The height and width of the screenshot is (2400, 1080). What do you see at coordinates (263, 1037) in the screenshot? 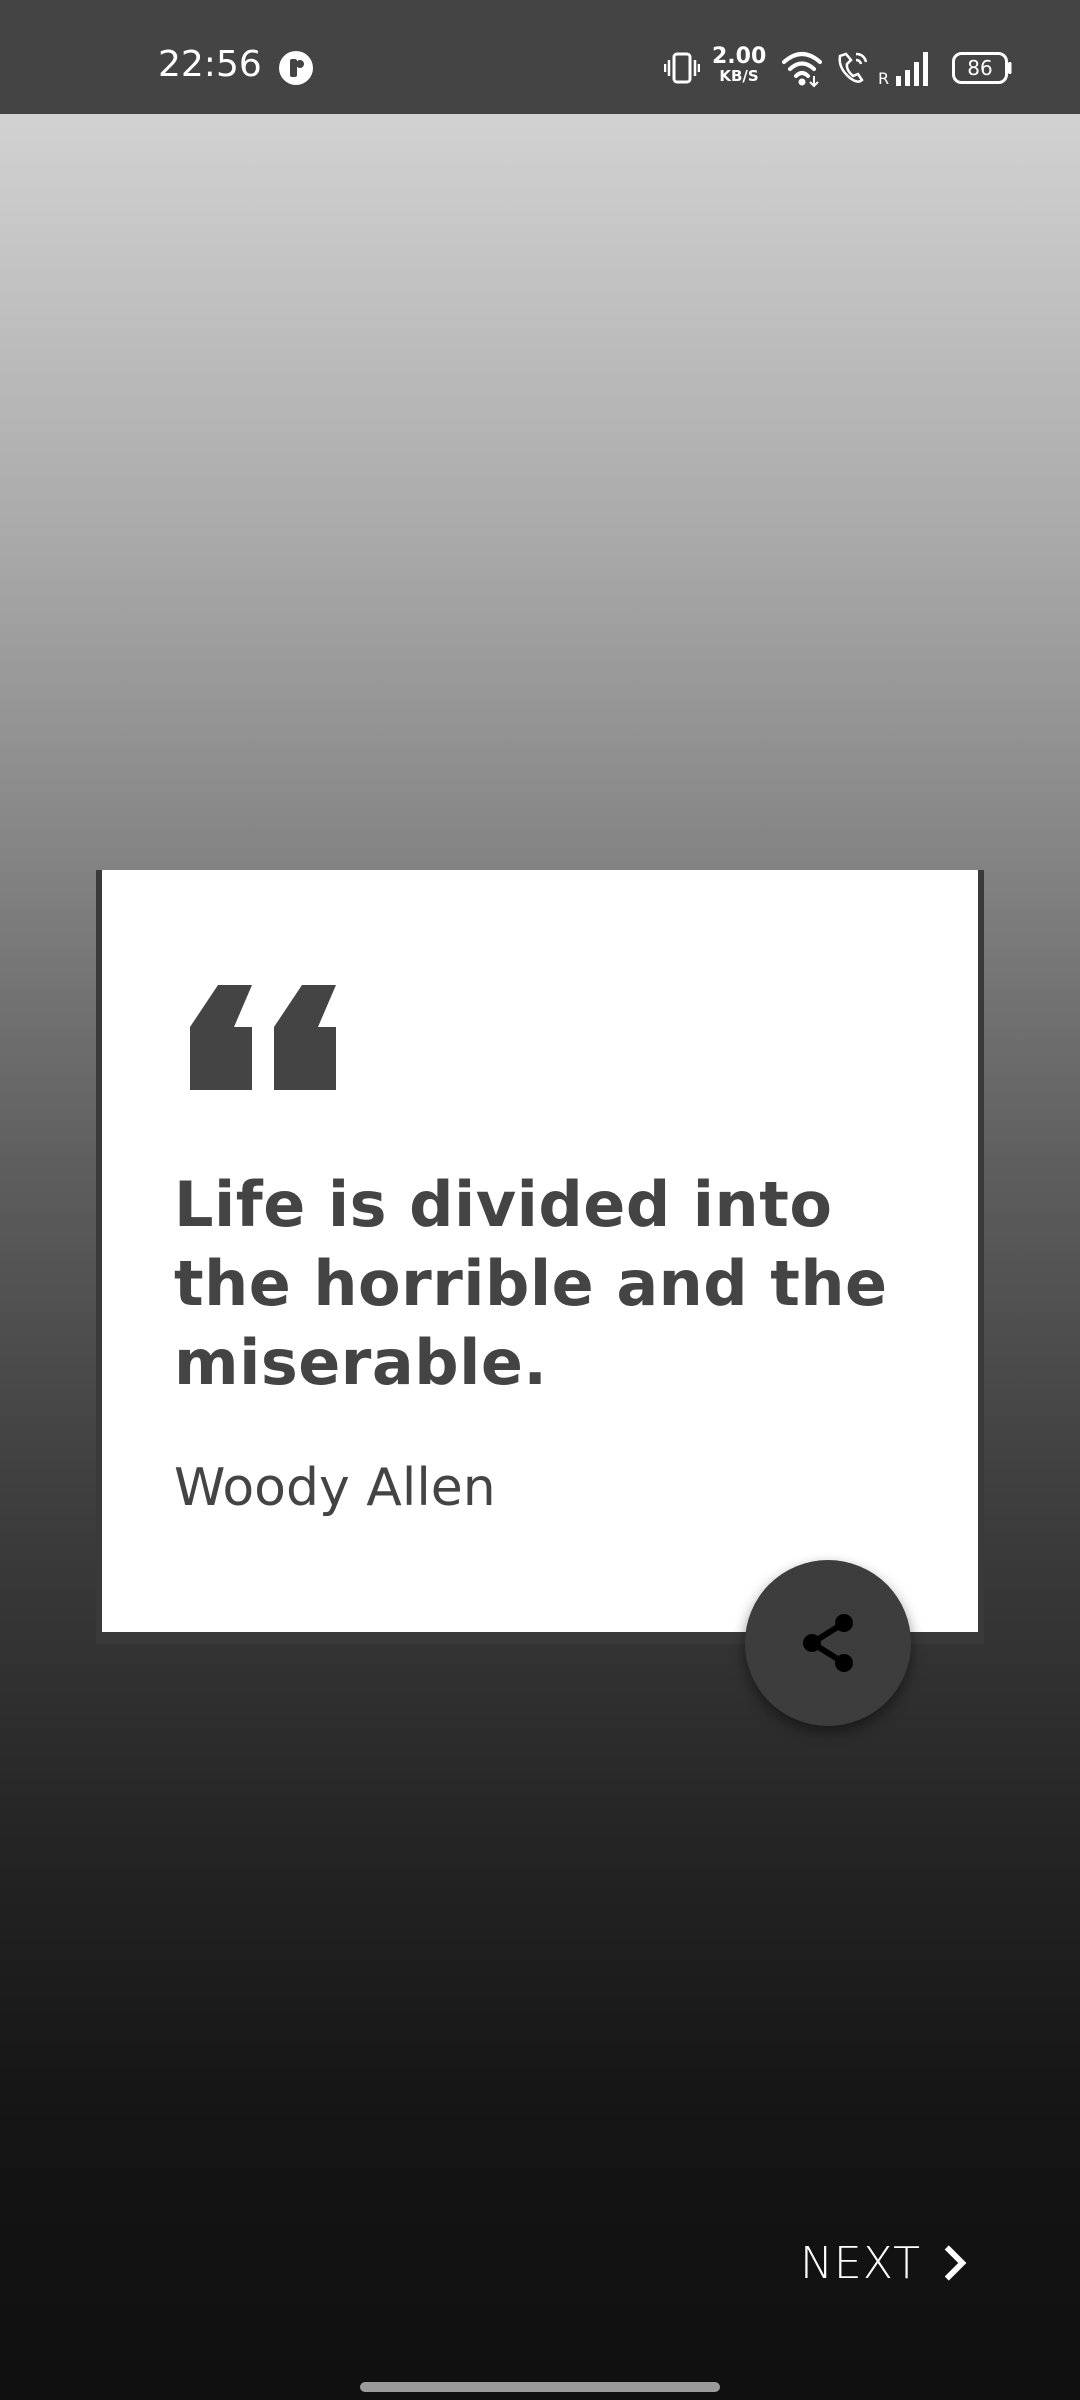
I see `quote-mark-icon` at bounding box center [263, 1037].